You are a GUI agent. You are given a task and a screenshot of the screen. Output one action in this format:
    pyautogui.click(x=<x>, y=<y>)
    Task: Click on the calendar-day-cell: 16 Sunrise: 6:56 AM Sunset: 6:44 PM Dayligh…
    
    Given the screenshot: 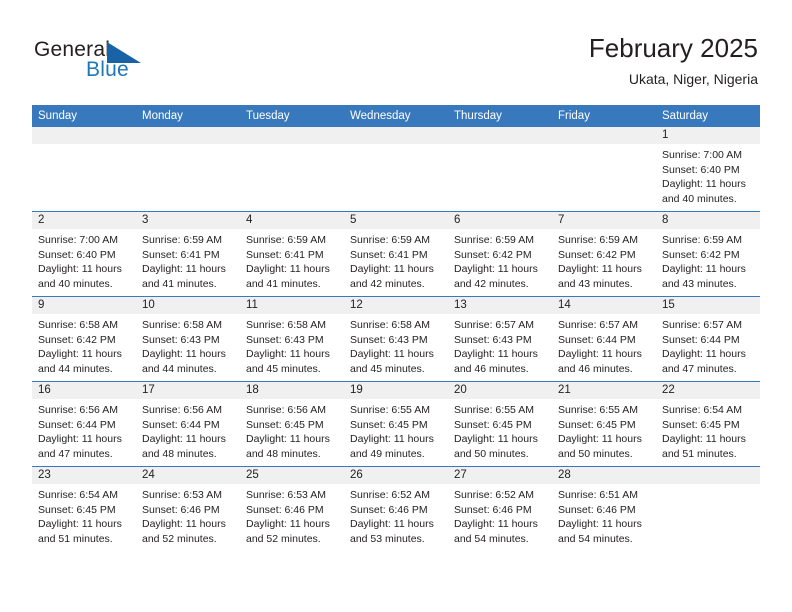 What is the action you would take?
    pyautogui.click(x=84, y=424)
    